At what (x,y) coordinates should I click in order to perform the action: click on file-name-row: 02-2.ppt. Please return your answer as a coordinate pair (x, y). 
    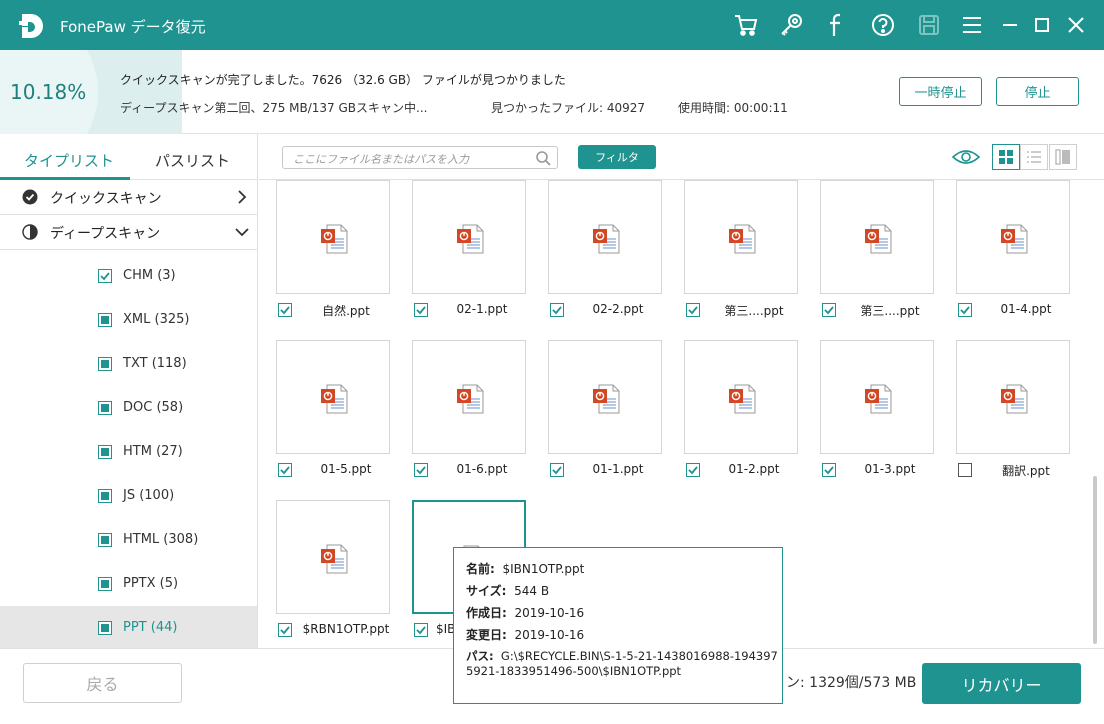
    Looking at the image, I should click on (618, 311).